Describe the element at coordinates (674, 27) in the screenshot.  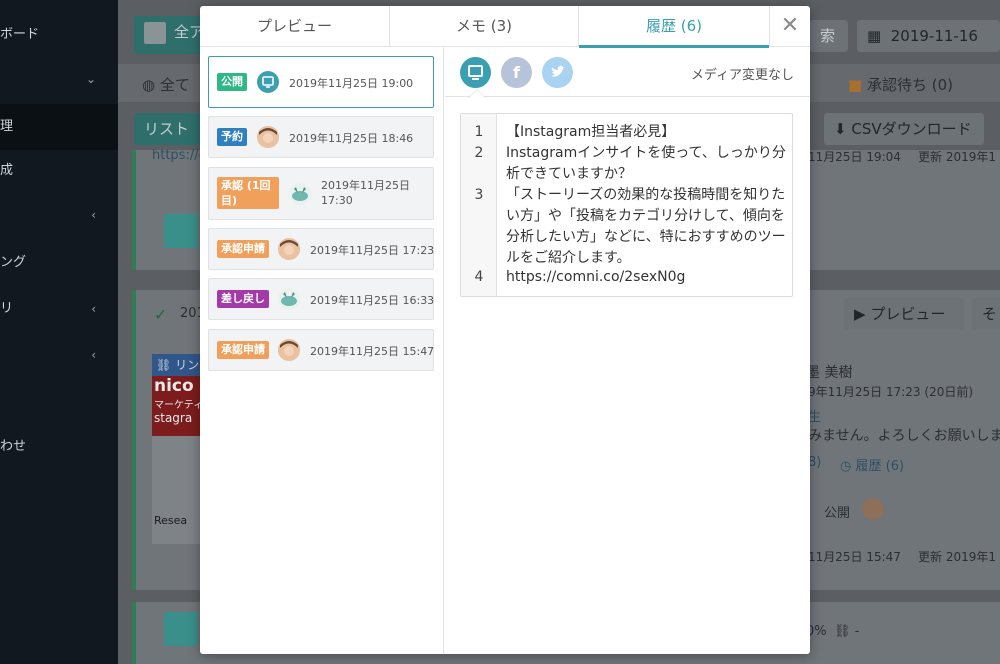
I see `tab-history: 履歴 (6)` at that location.